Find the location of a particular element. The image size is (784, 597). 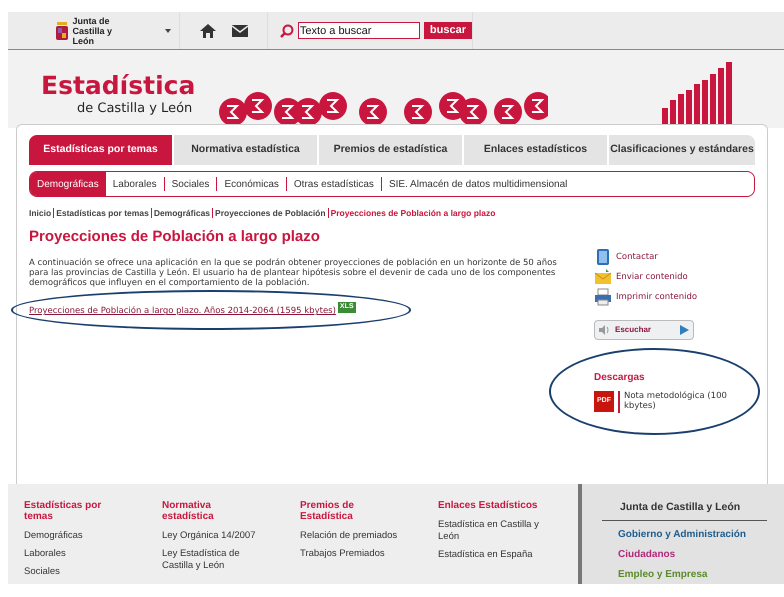

home-icon is located at coordinates (208, 31).